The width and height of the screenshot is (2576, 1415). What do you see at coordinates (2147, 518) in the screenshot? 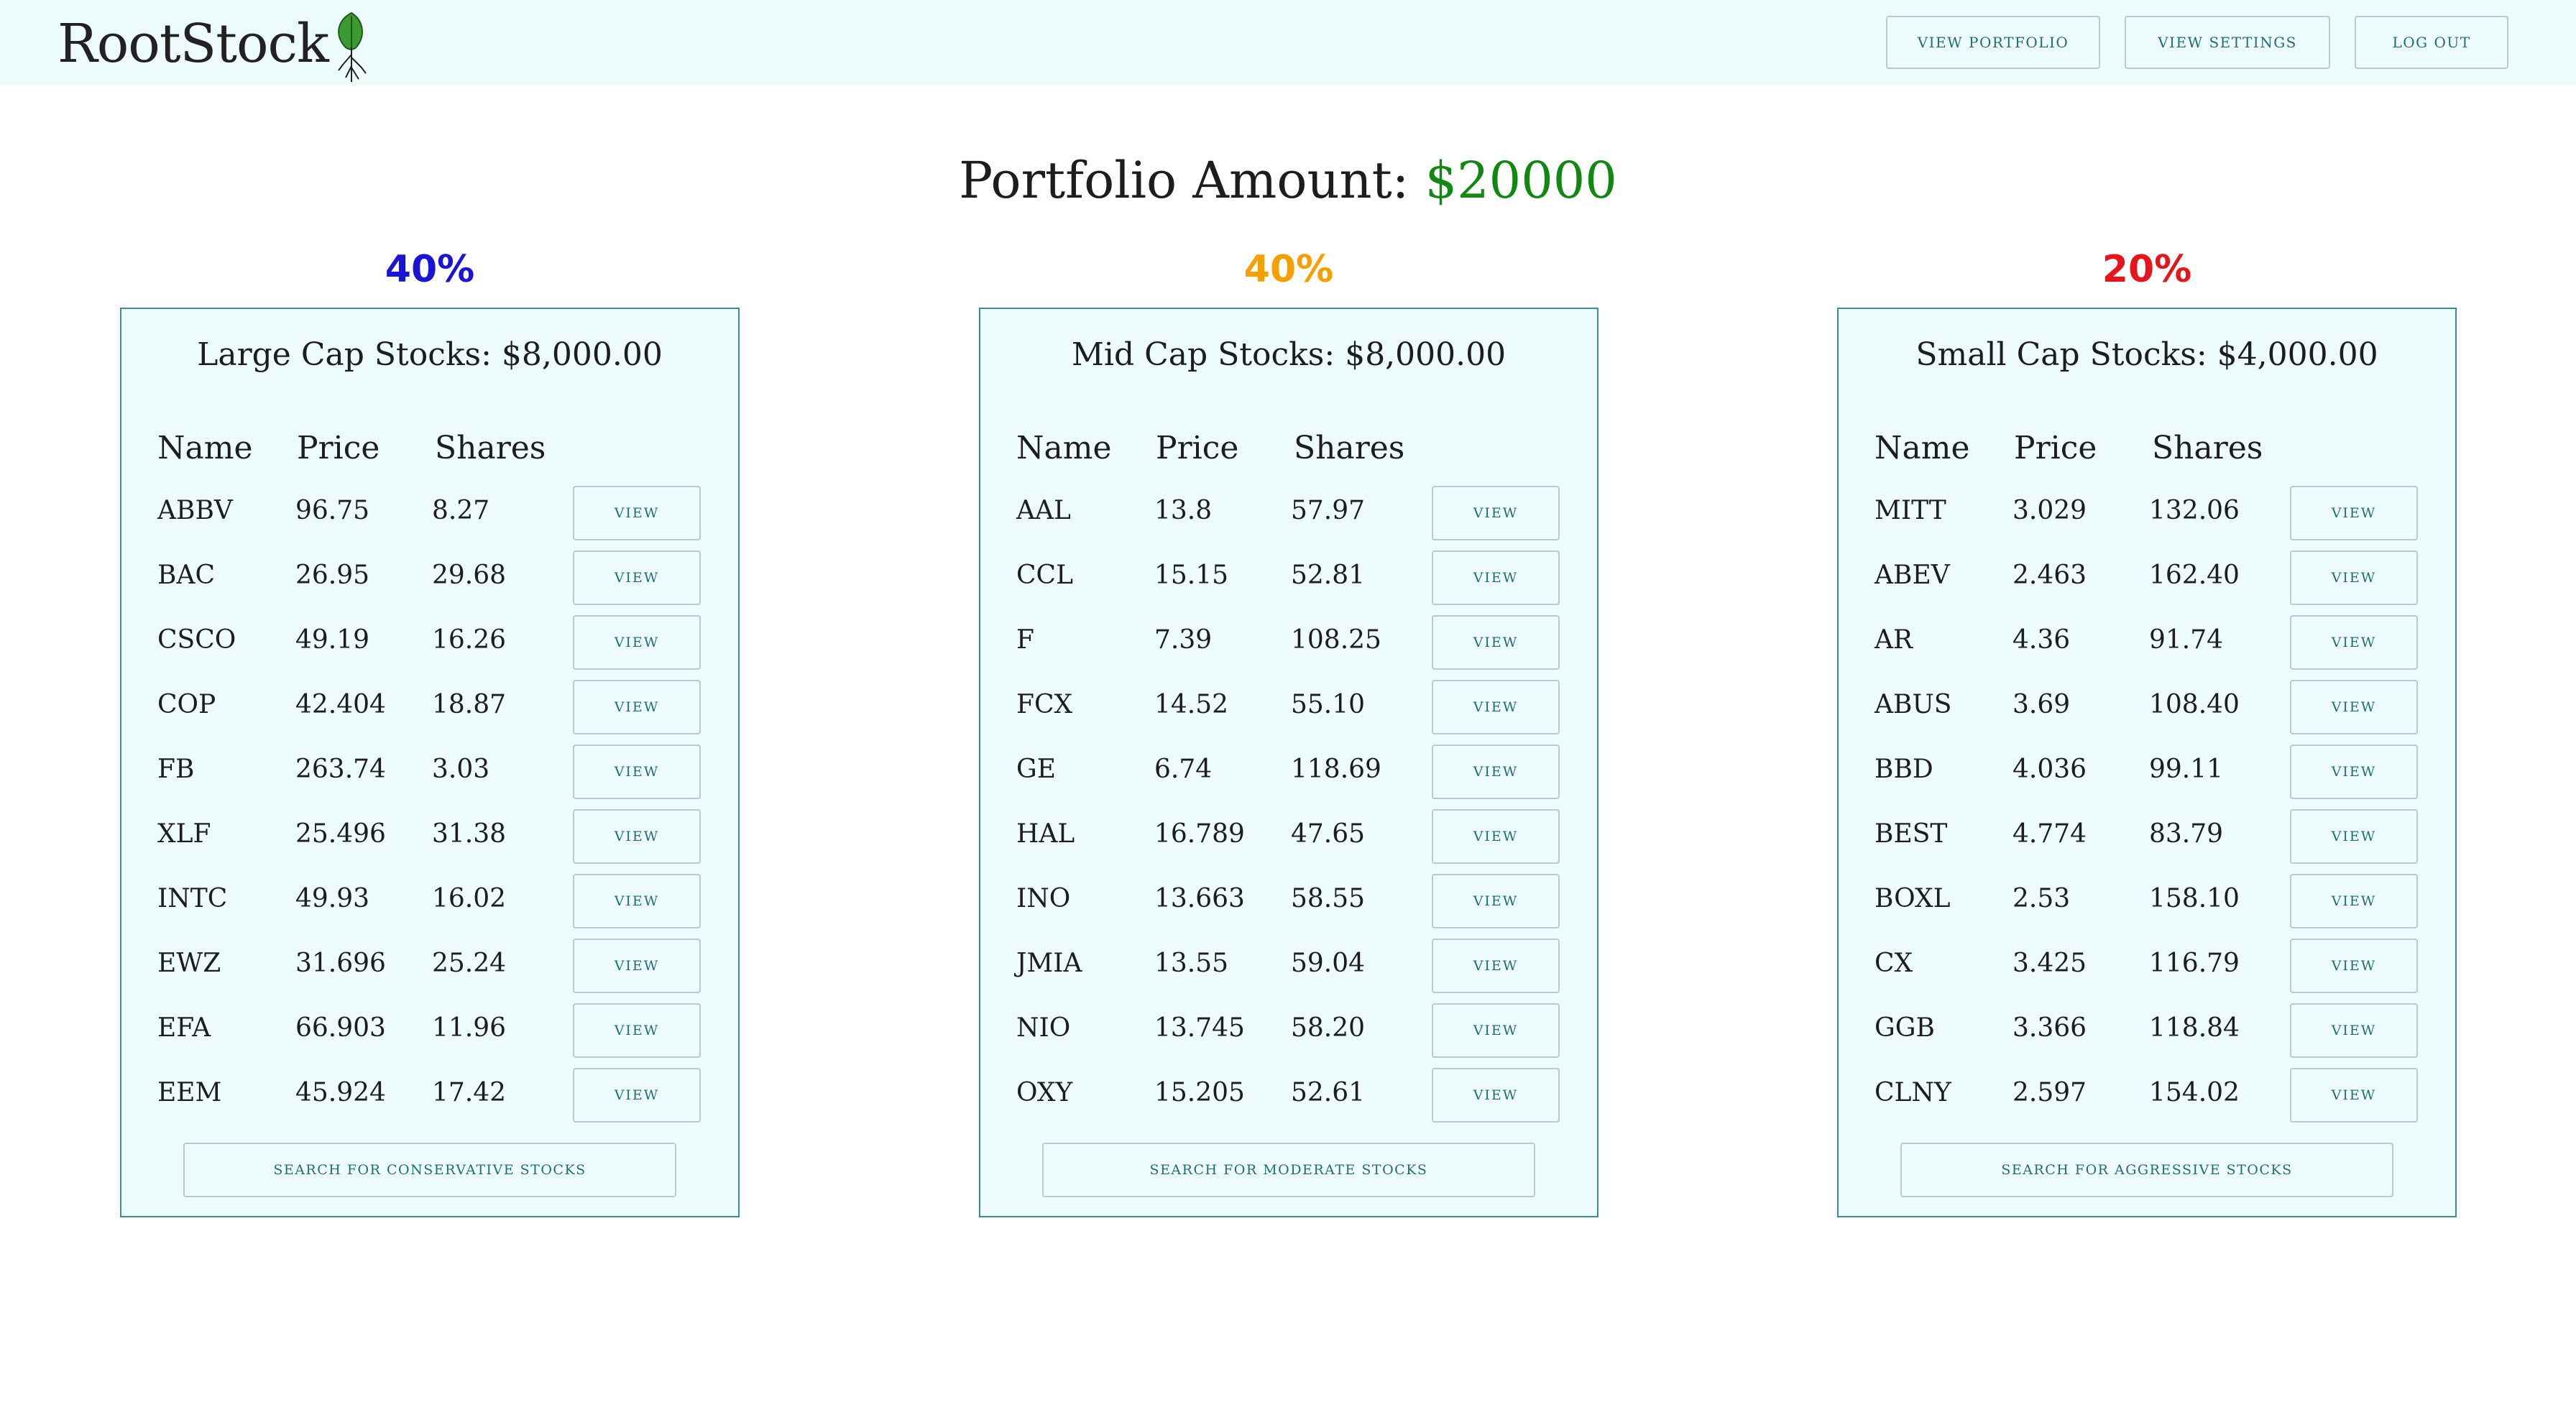
I see `stock-row: MITT 3.029 132.06 VIEW` at bounding box center [2147, 518].